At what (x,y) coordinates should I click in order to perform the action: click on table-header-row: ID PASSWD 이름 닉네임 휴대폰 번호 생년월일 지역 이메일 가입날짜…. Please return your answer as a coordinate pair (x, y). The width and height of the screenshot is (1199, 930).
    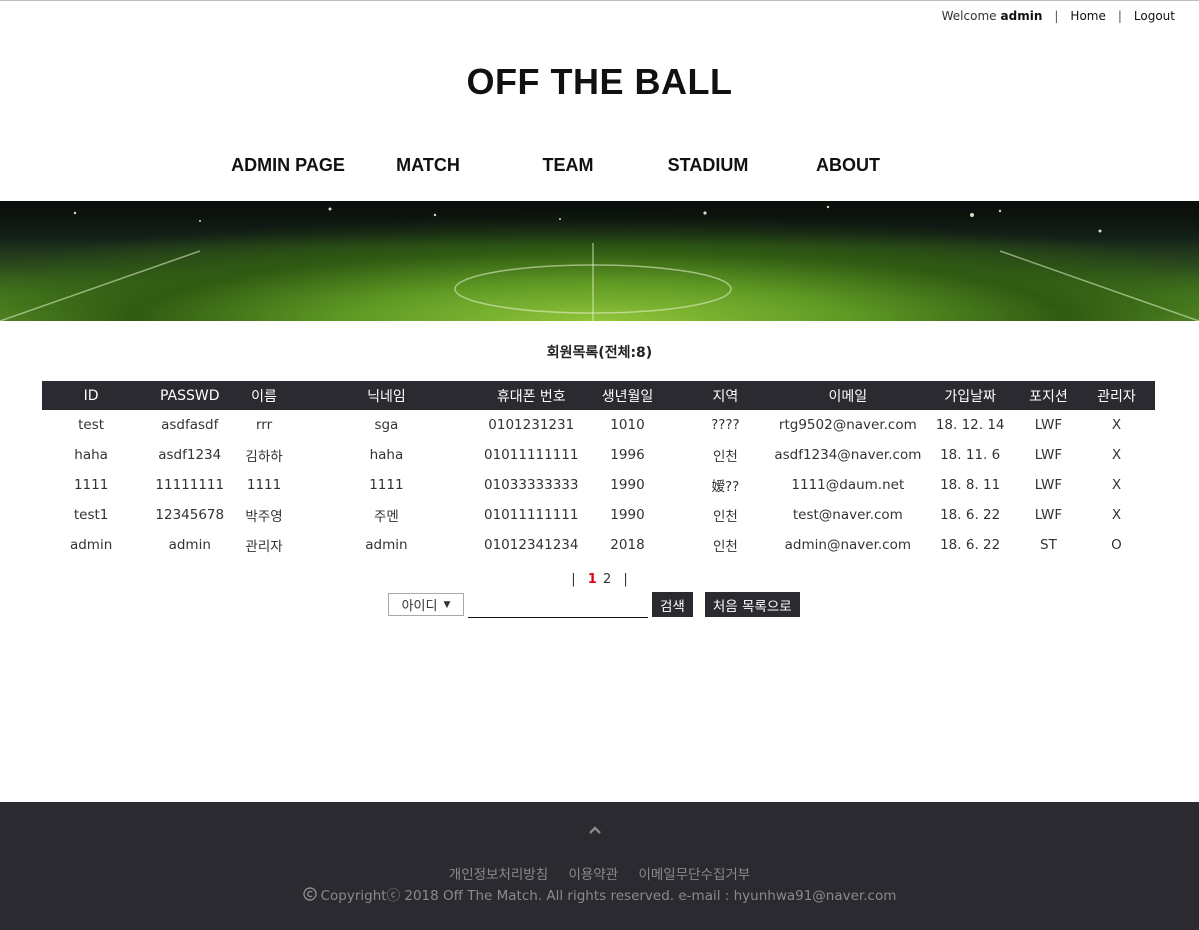
    Looking at the image, I should click on (598, 395).